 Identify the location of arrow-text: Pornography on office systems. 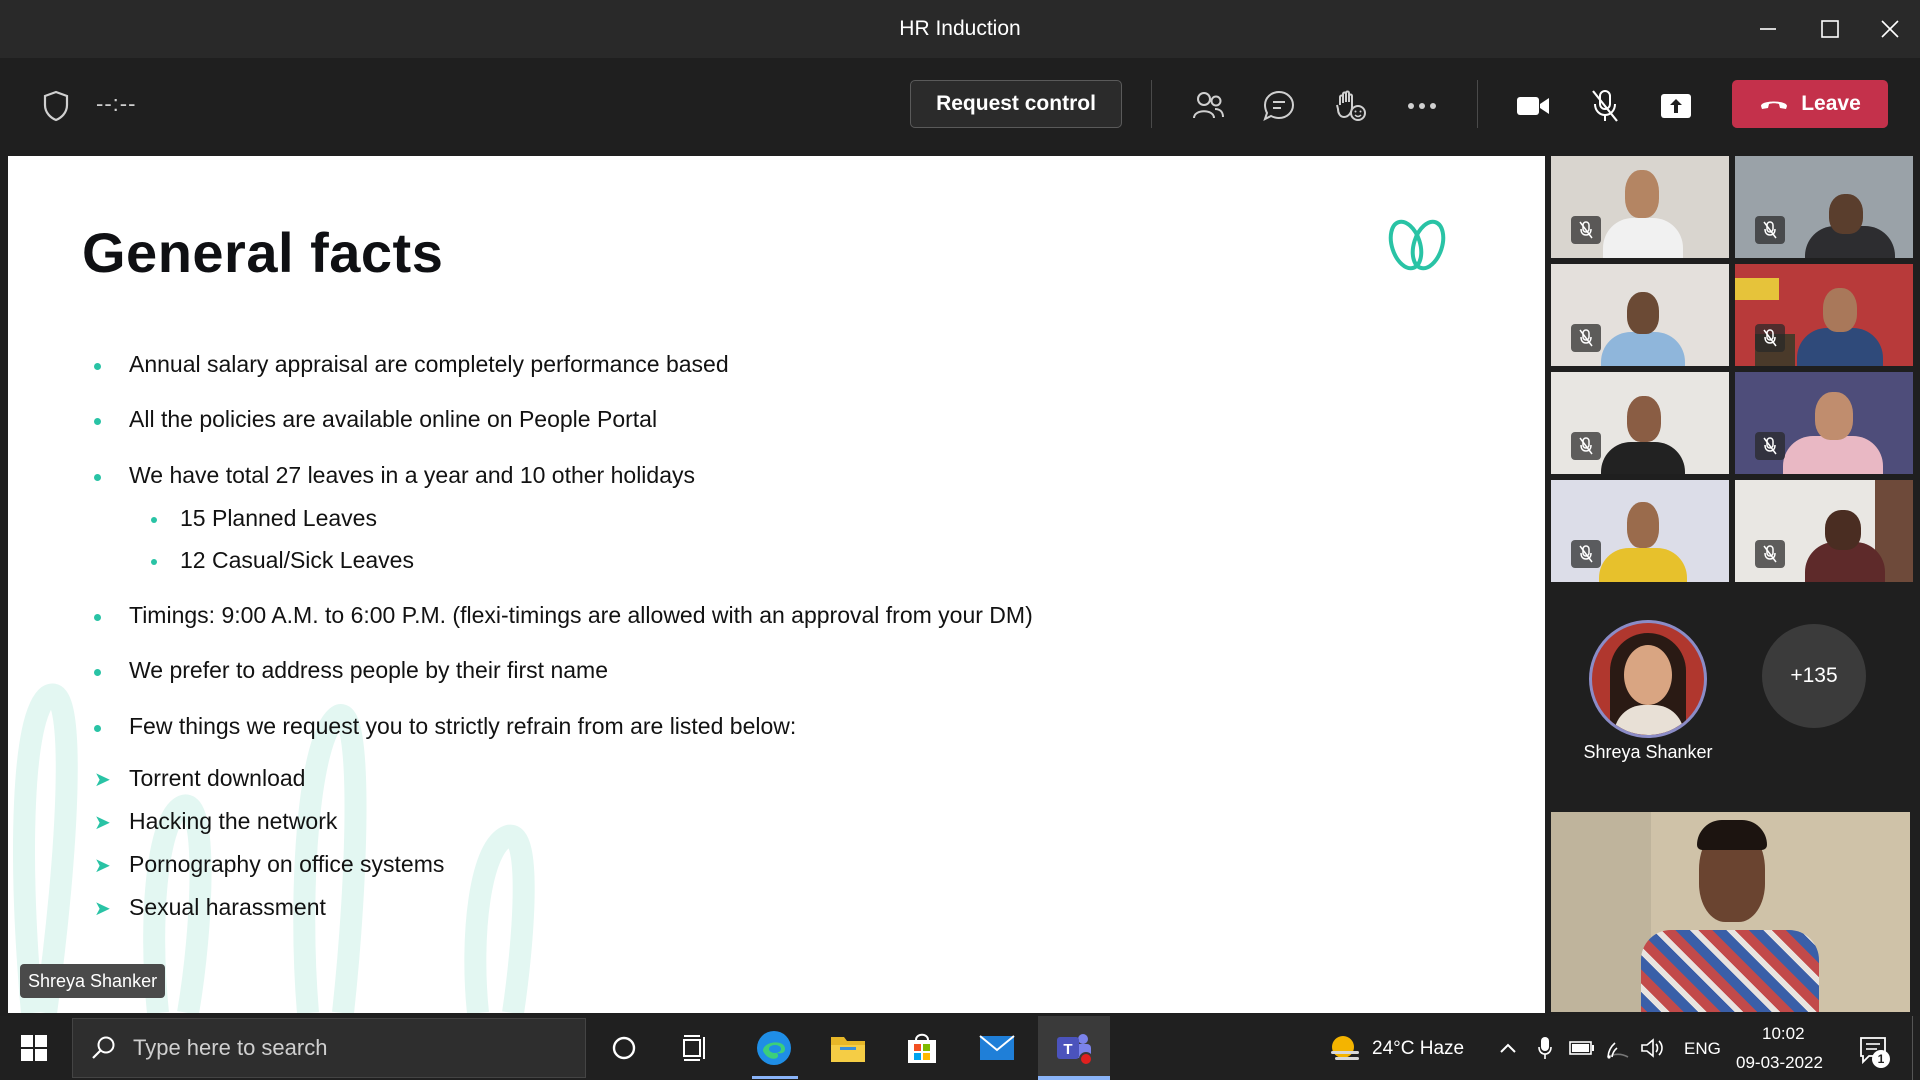
(287, 864).